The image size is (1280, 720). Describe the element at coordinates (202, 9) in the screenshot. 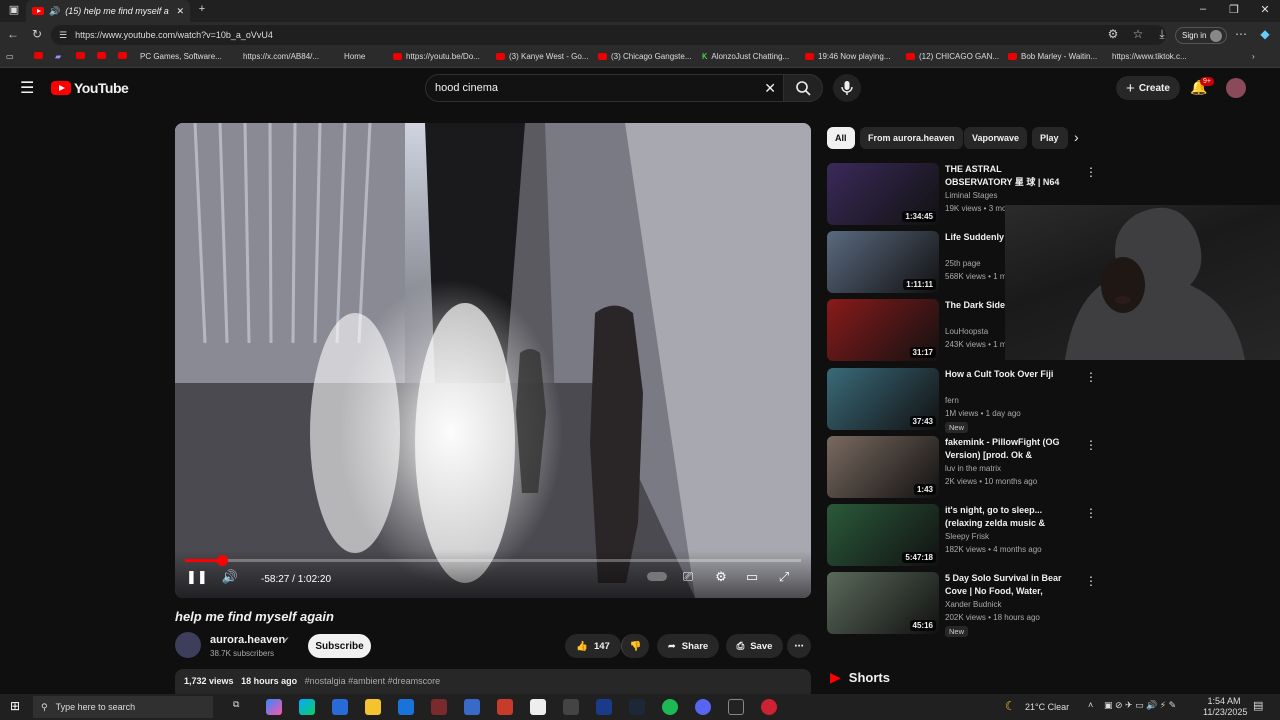

I see `new-tab-icon: +` at that location.